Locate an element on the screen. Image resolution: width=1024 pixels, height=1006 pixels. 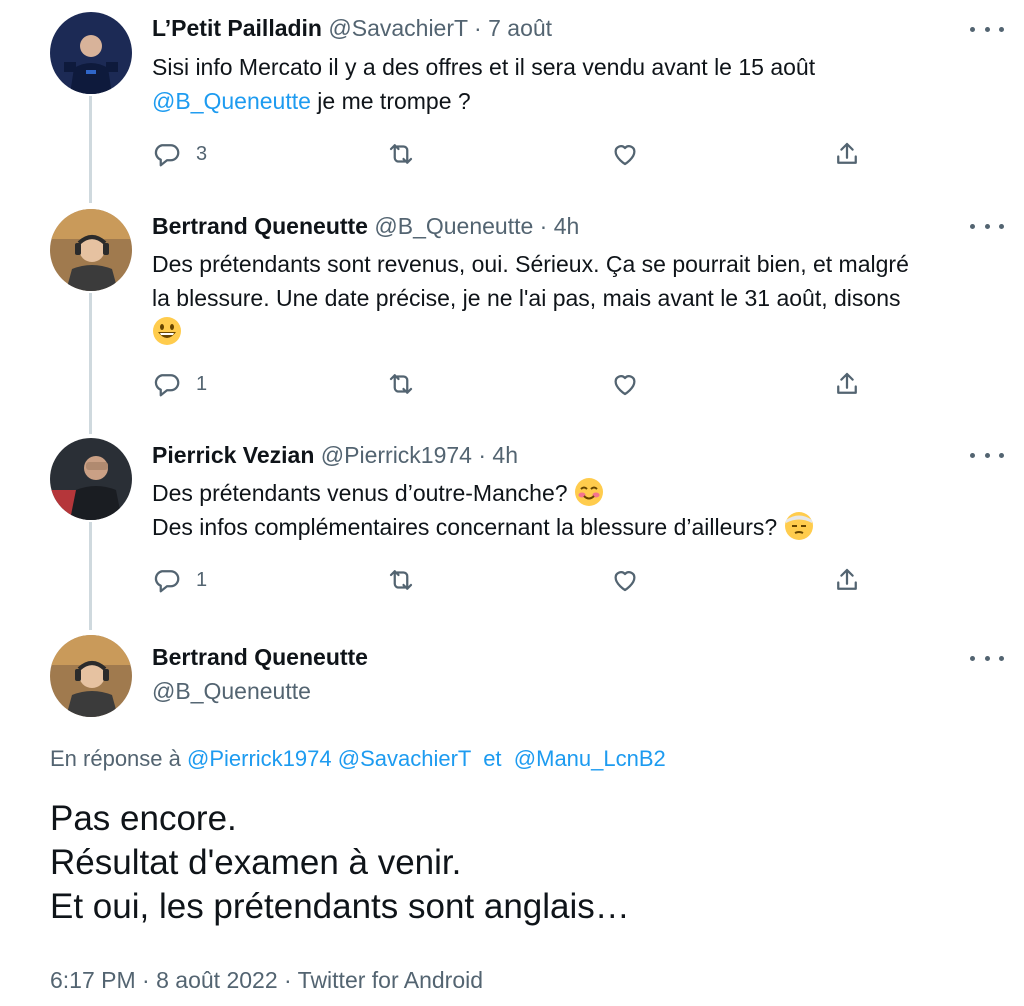
tweet-header: L’Petit Pailladin @SavachierT · 7 août is located at coordinates (352, 28).